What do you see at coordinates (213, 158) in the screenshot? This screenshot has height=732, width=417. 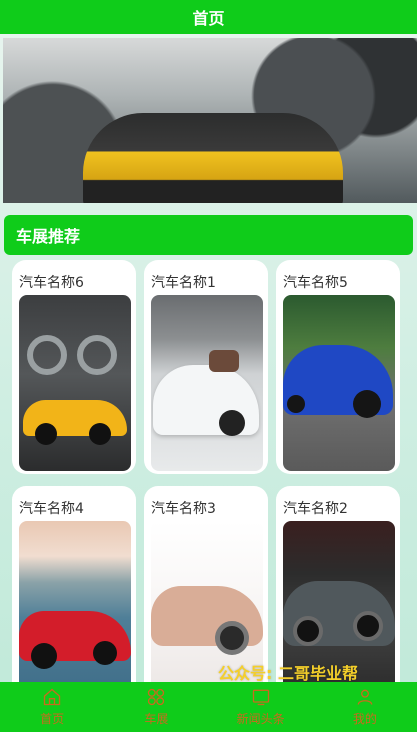 I see `banner-car-image` at bounding box center [213, 158].